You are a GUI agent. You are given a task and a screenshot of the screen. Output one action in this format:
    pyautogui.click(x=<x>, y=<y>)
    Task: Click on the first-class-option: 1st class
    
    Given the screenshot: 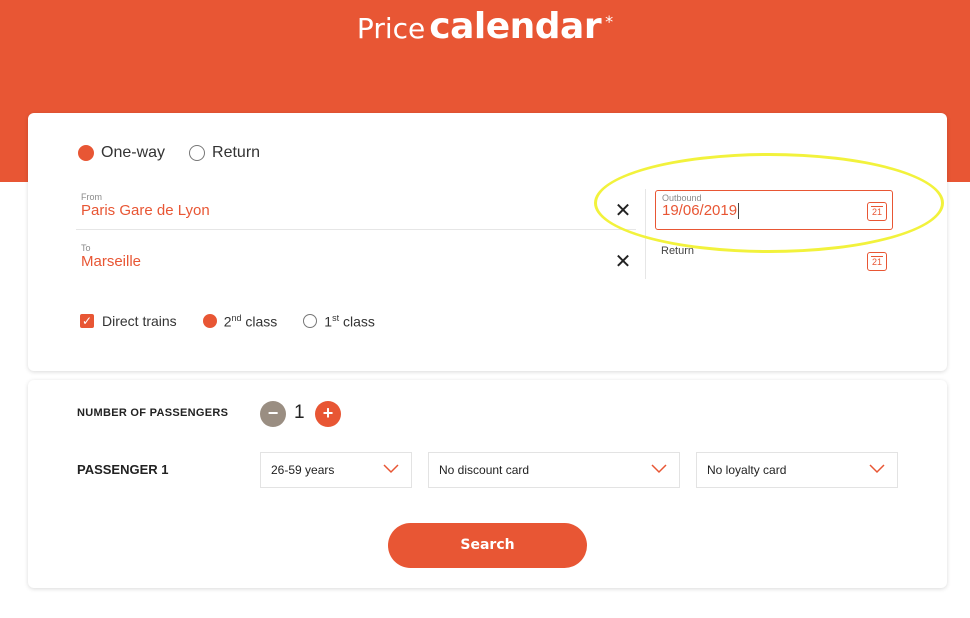 What is the action you would take?
    pyautogui.click(x=339, y=321)
    